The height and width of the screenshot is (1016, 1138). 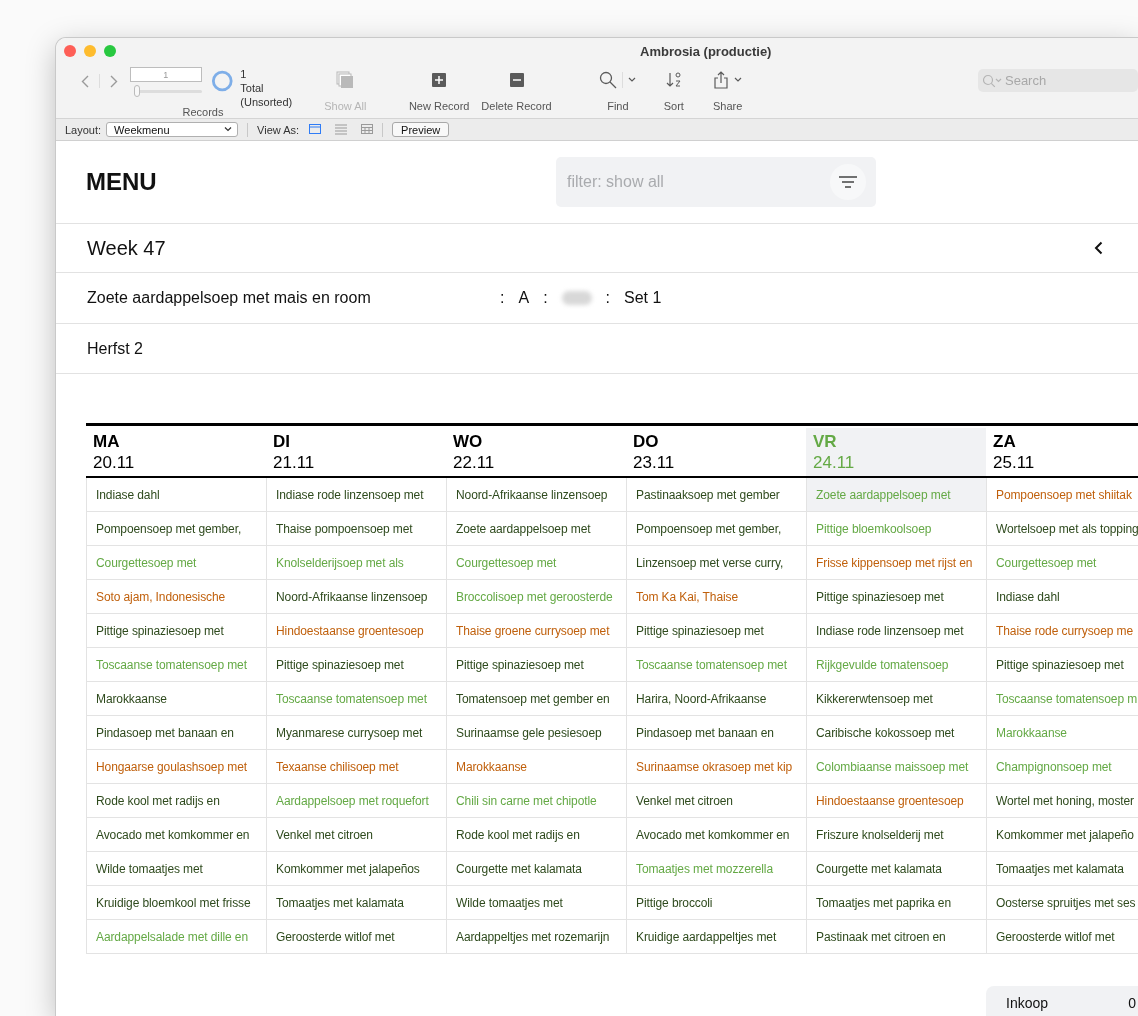 I want to click on dish-cell: Colombiaanse maissoep met, so click(x=896, y=767).